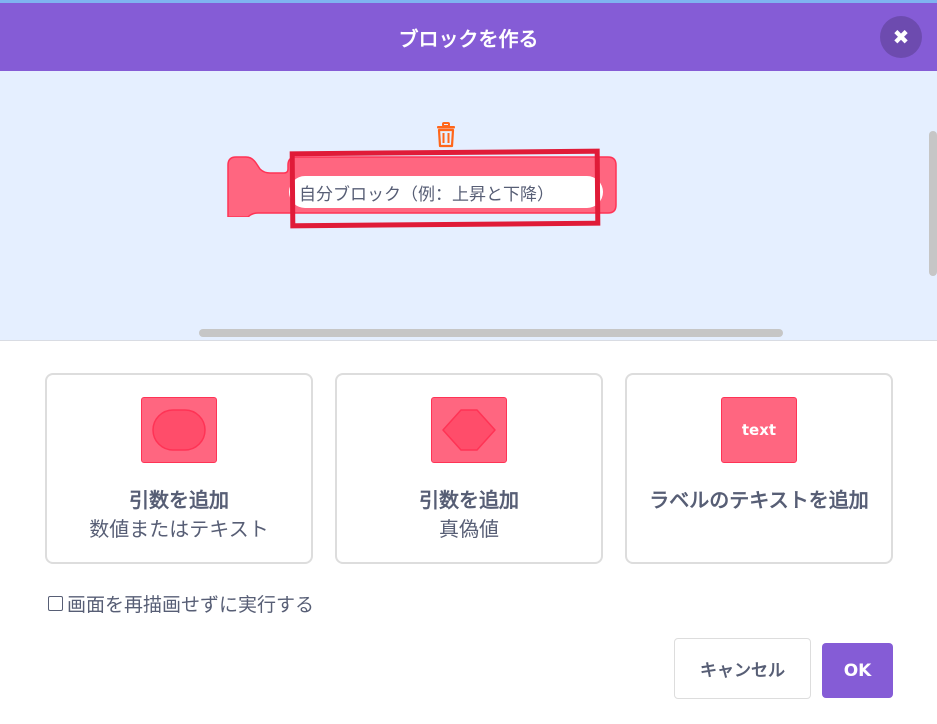 This screenshot has width=937, height=724. I want to click on dialog-header: ブロックを作る ✖, so click(468, 37).